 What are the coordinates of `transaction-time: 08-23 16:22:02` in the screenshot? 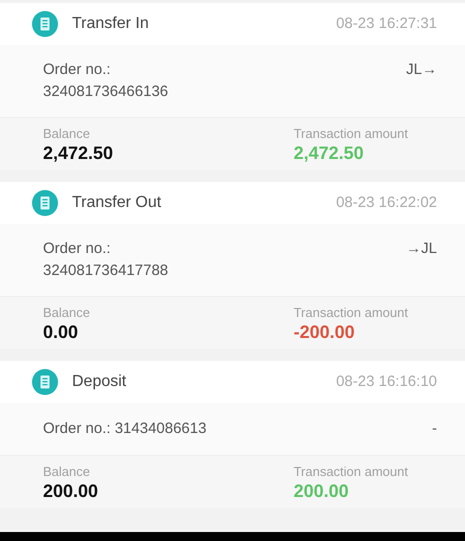 It's located at (386, 202).